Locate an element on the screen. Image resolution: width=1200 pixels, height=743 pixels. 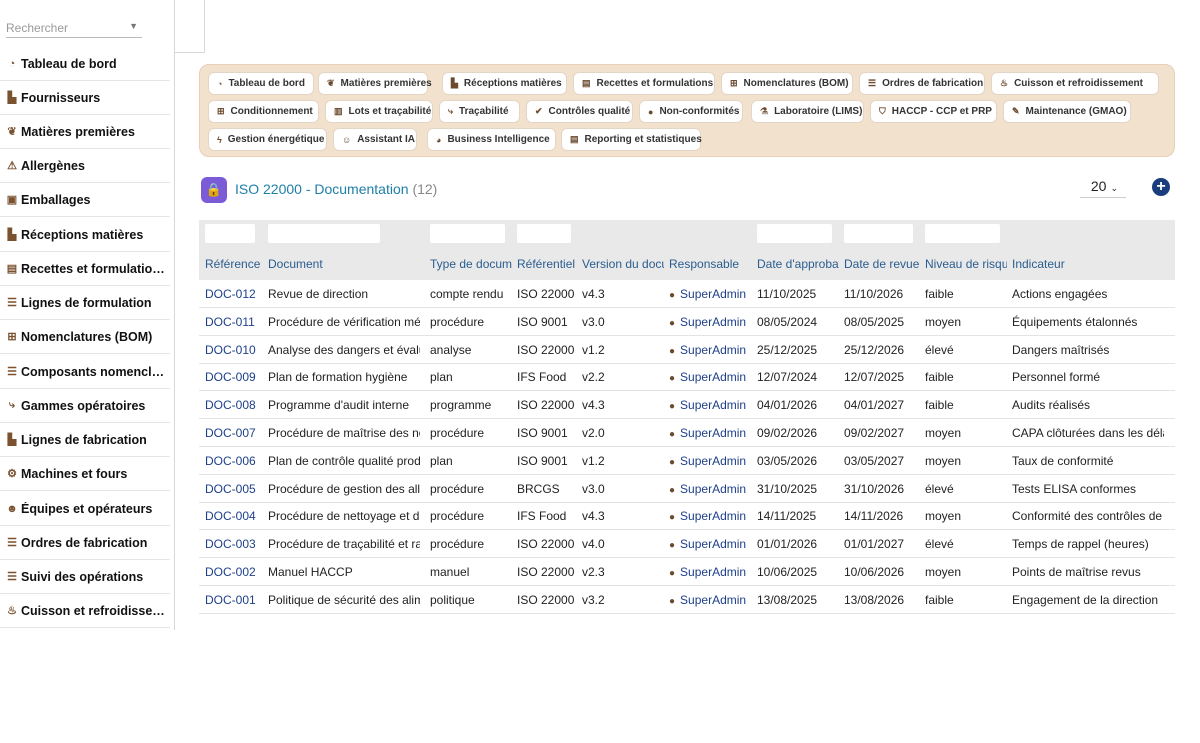
column-header: Responsable is located at coordinates (710, 264).